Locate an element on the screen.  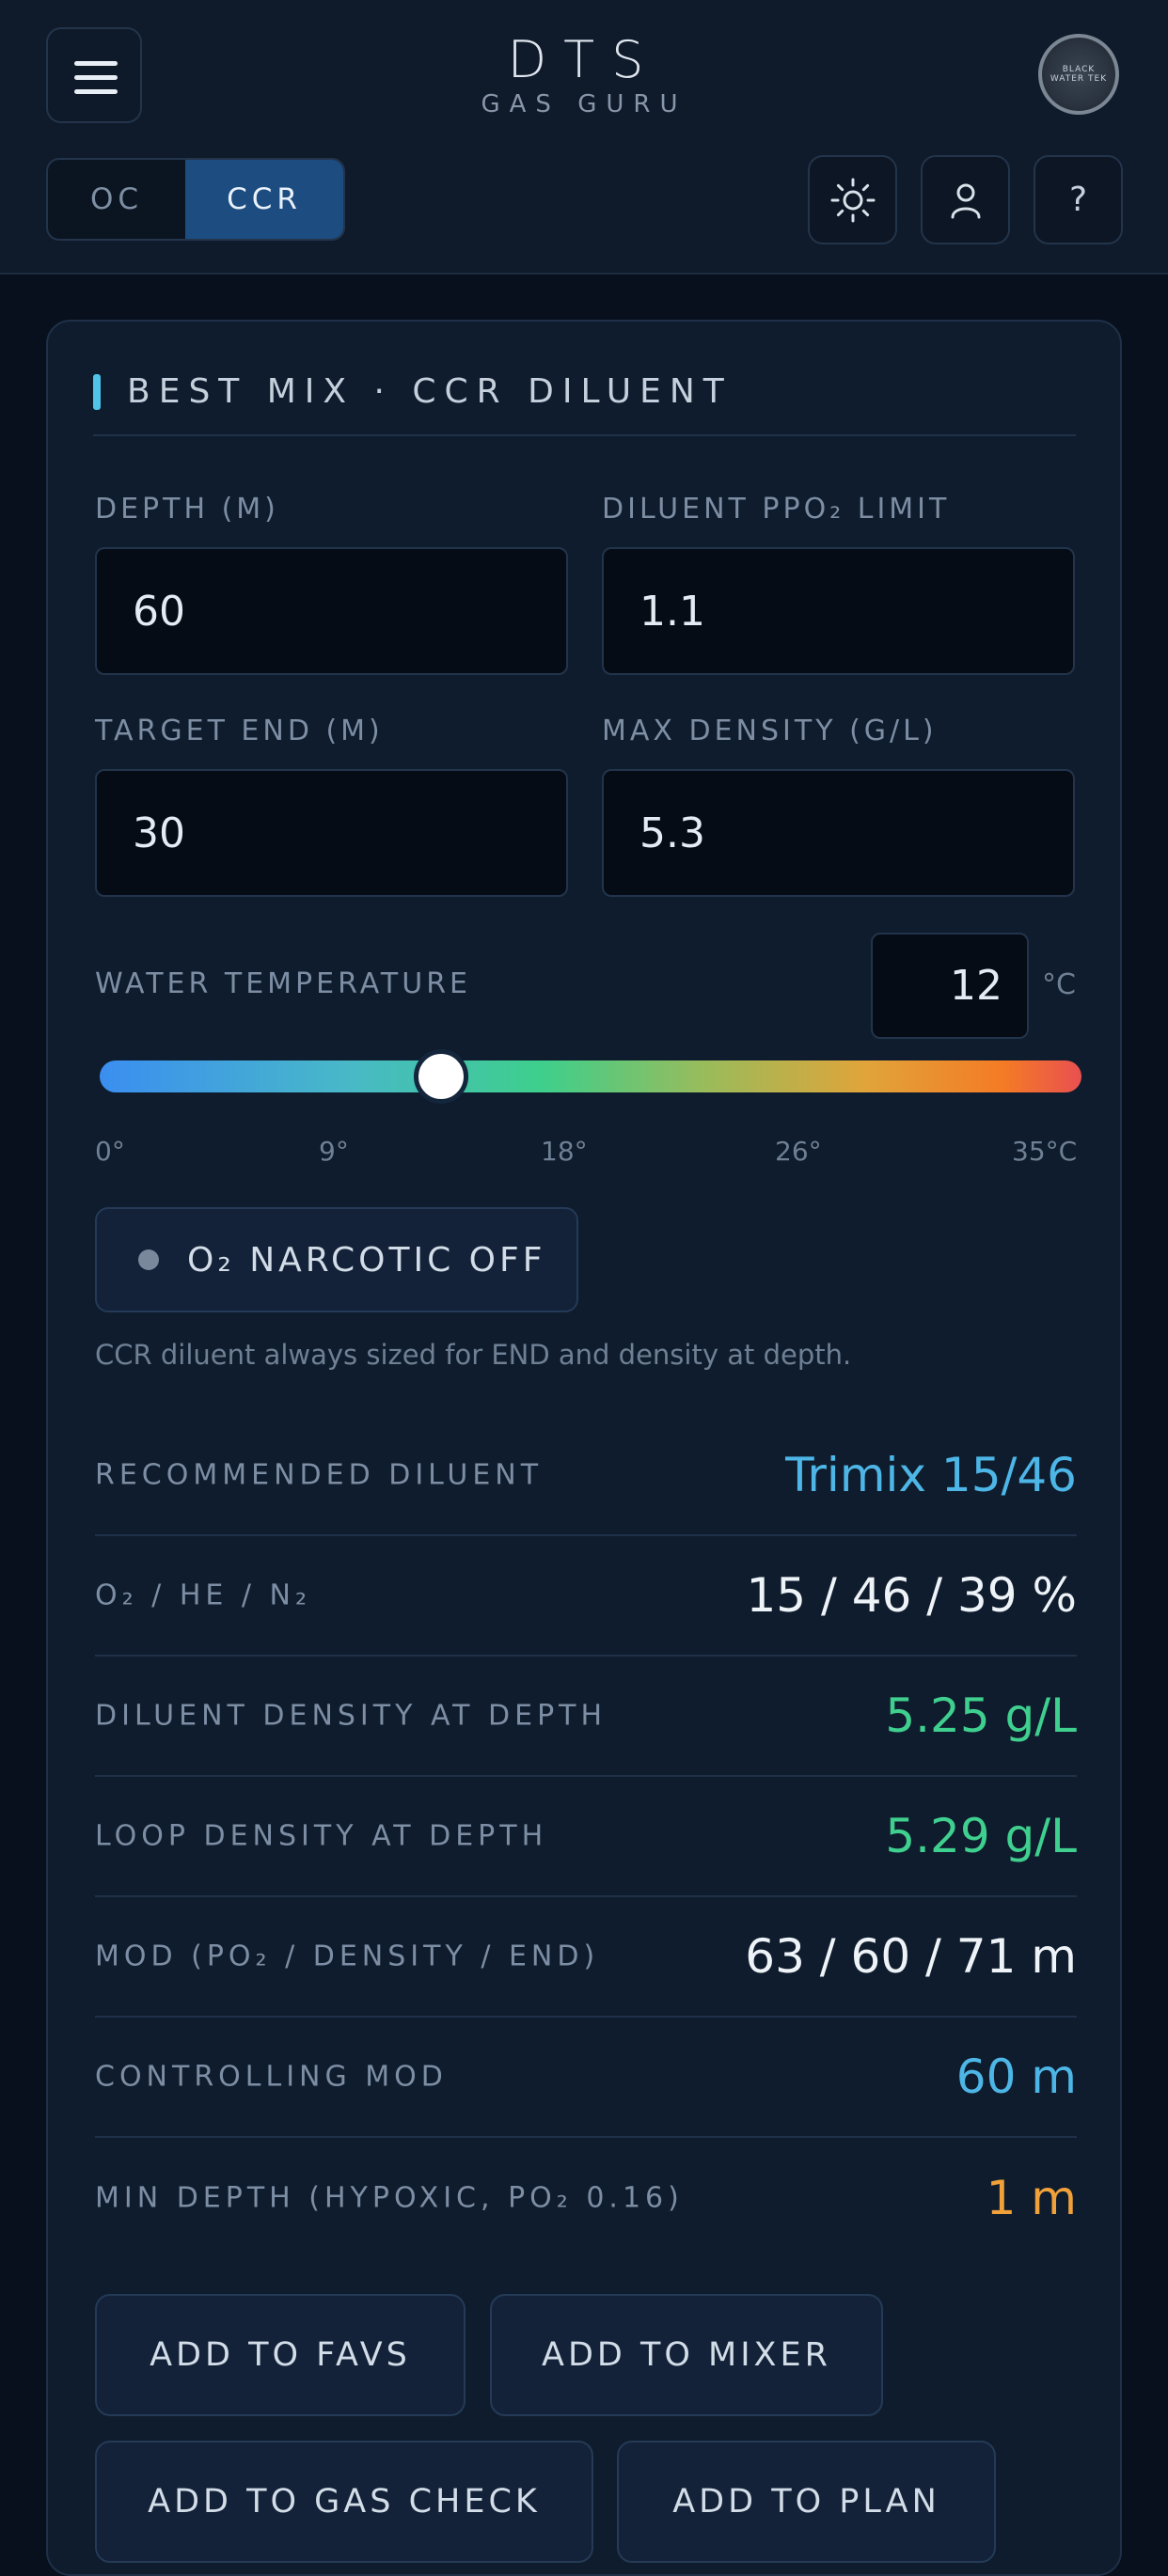
sun-icon is located at coordinates (852, 200).